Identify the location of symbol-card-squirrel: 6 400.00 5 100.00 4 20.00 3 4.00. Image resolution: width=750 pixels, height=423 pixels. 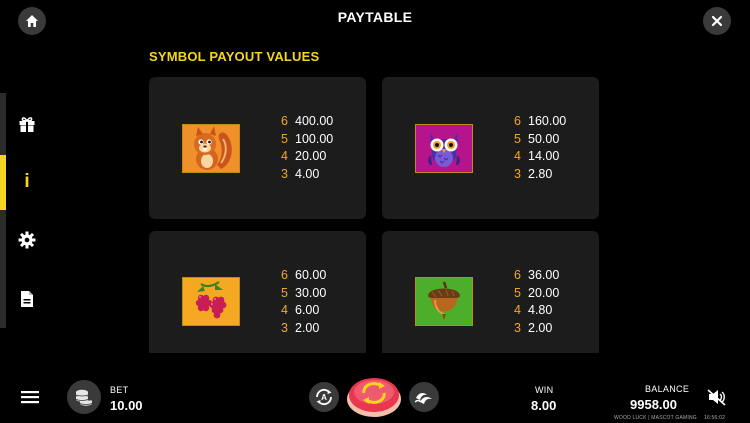
(257, 148).